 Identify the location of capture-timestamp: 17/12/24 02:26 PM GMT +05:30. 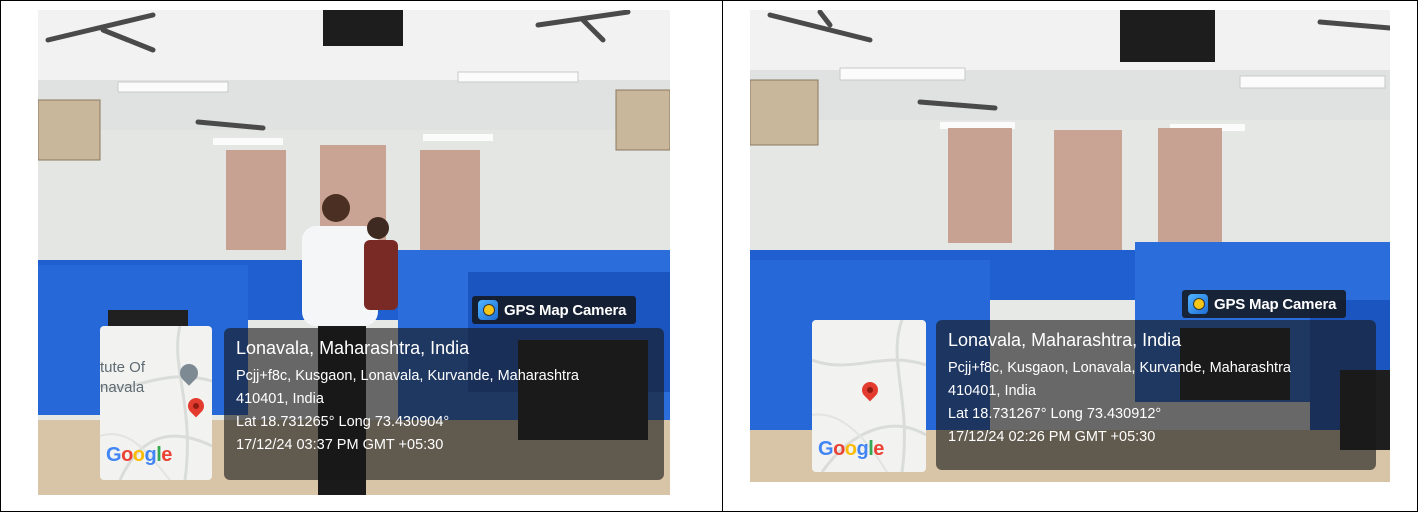
(1052, 437).